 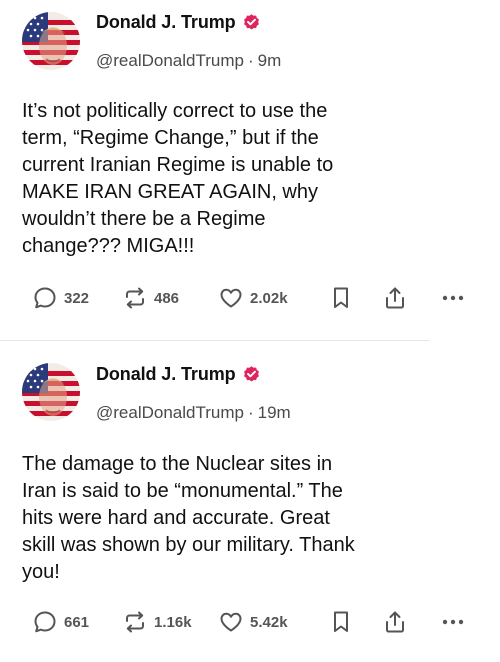 What do you see at coordinates (269, 622) in the screenshot?
I see `like-count: 5.42k` at bounding box center [269, 622].